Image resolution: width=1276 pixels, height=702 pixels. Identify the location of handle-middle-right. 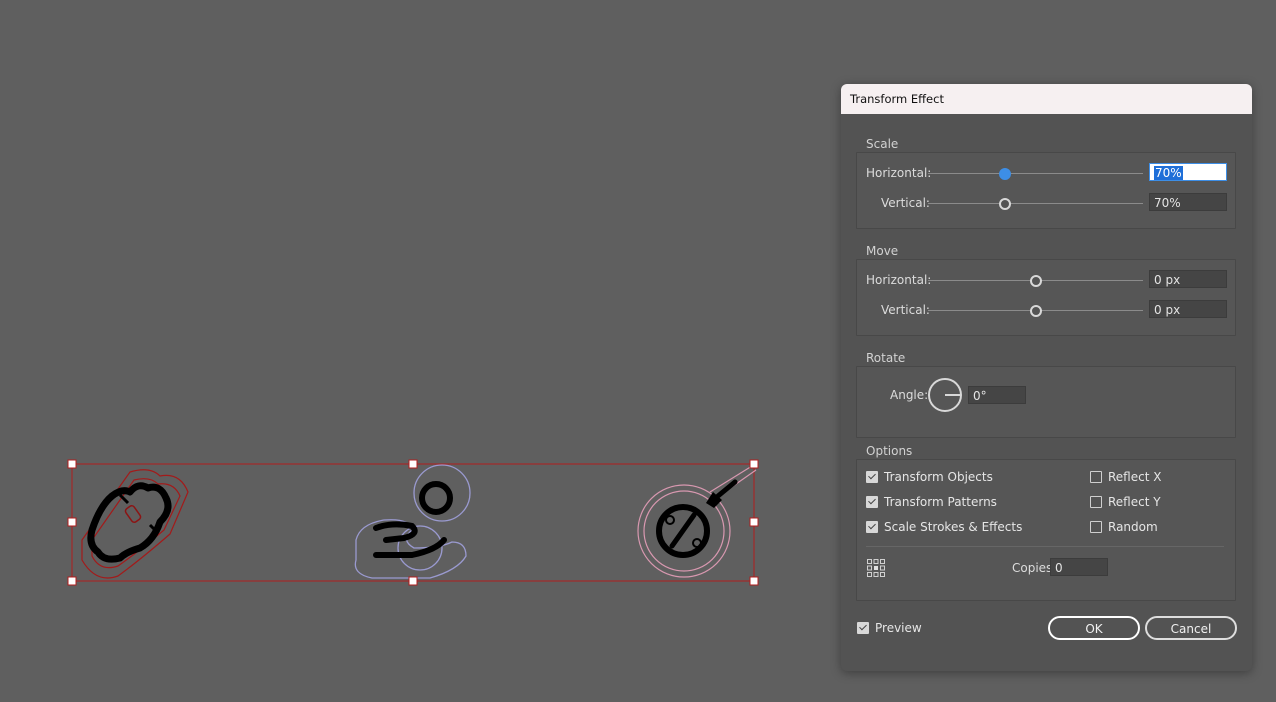
(754, 522).